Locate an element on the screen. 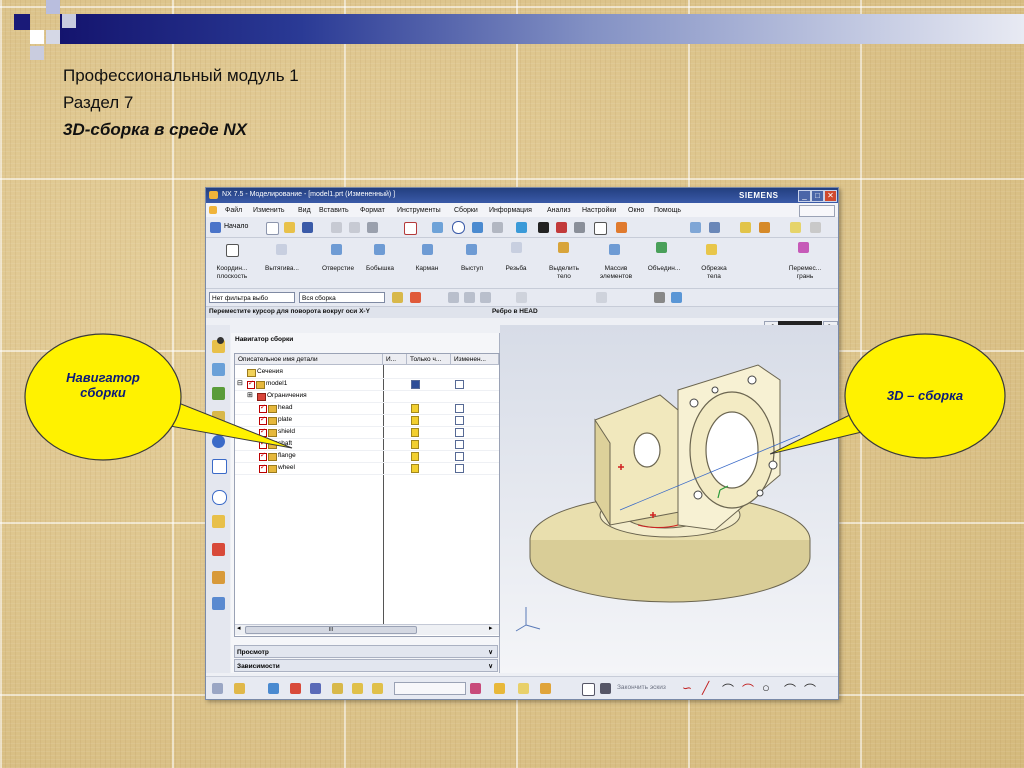 This screenshot has height=768, width=1024. render-style-icon is located at coordinates (497, 227).